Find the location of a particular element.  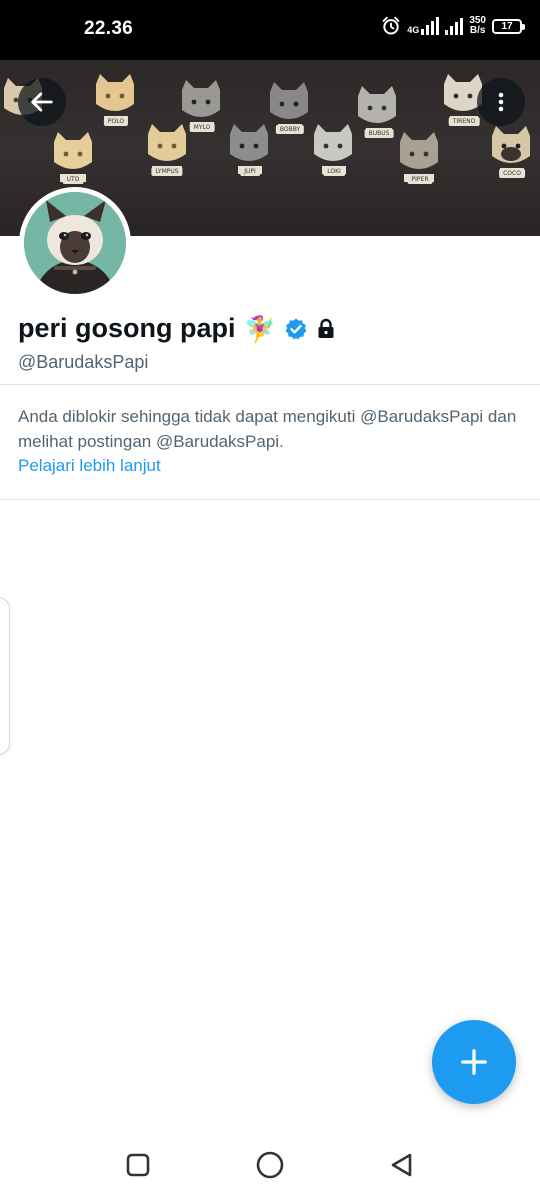

lock-icon is located at coordinates (326, 328).